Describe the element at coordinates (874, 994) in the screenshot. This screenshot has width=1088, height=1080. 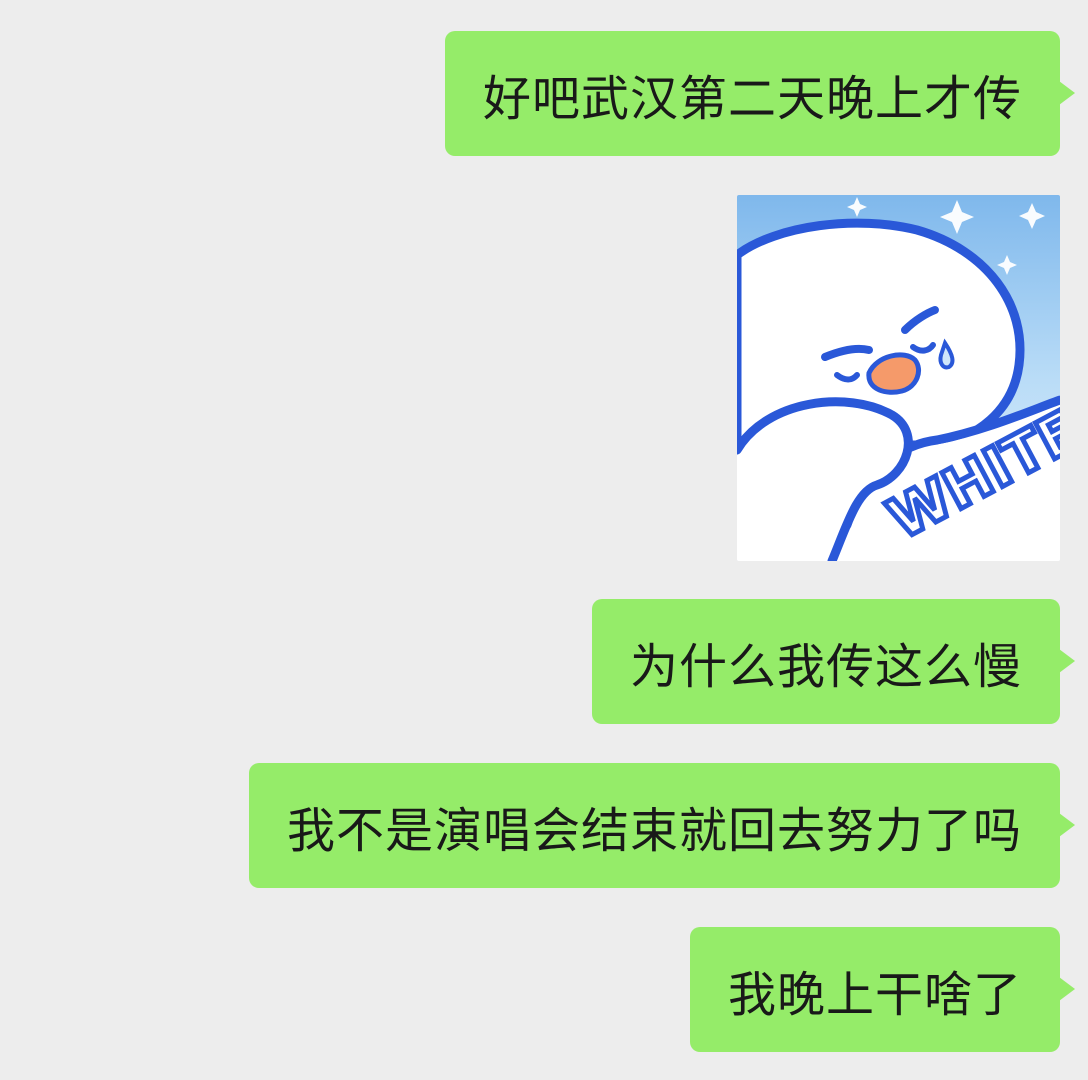
I see `message-text: 我晚上干啥了` at that location.